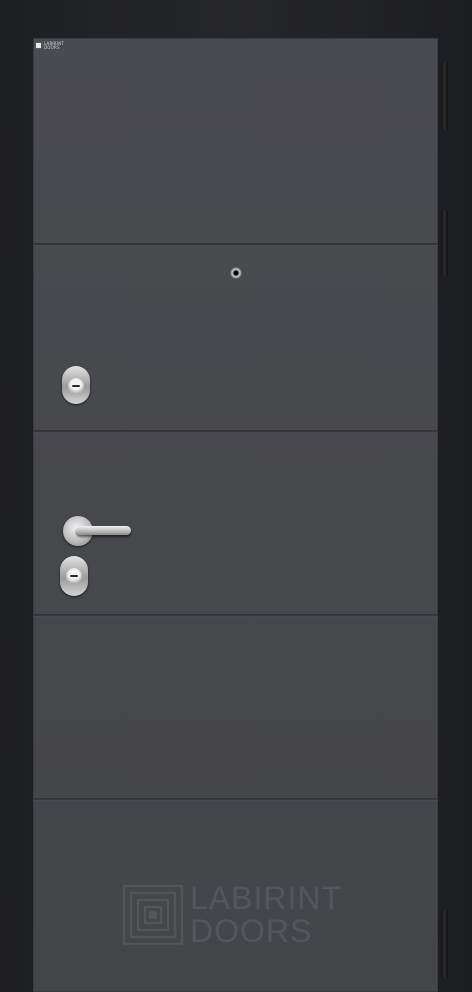 The image size is (472, 992). I want to click on hinge-top, so click(444, 96).